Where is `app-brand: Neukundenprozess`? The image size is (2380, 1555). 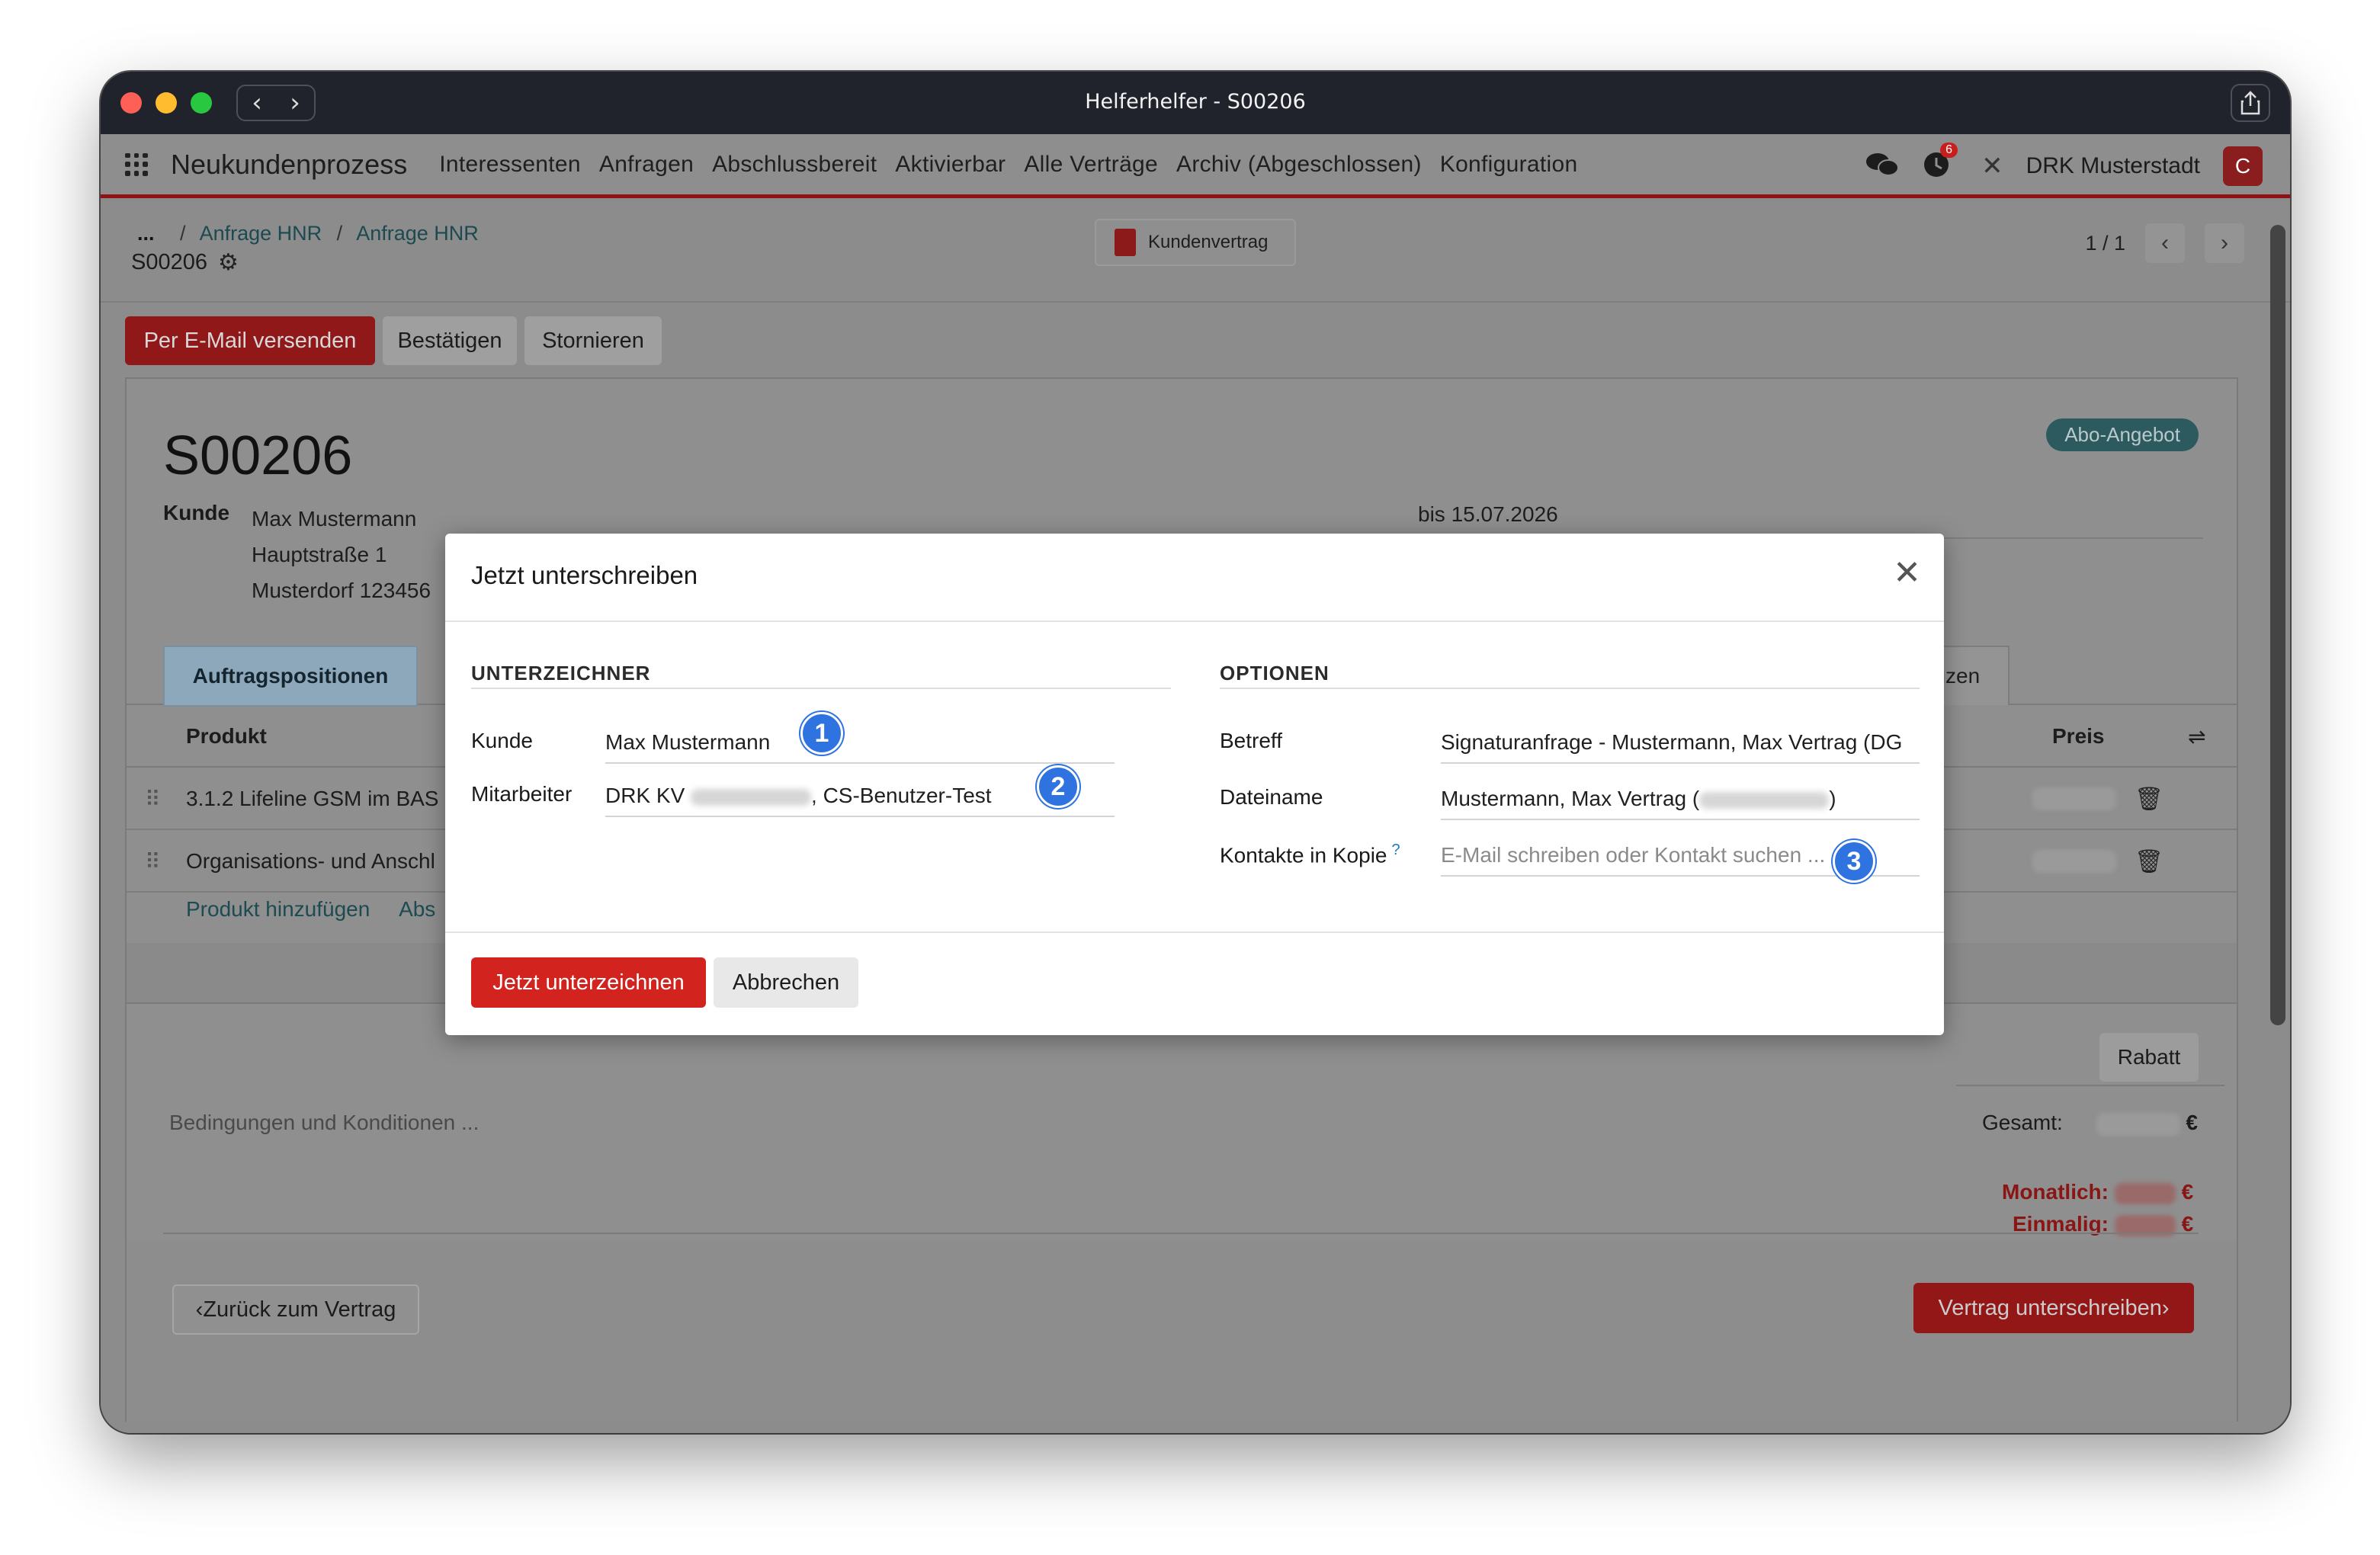 app-brand: Neukundenprozess is located at coordinates (289, 165).